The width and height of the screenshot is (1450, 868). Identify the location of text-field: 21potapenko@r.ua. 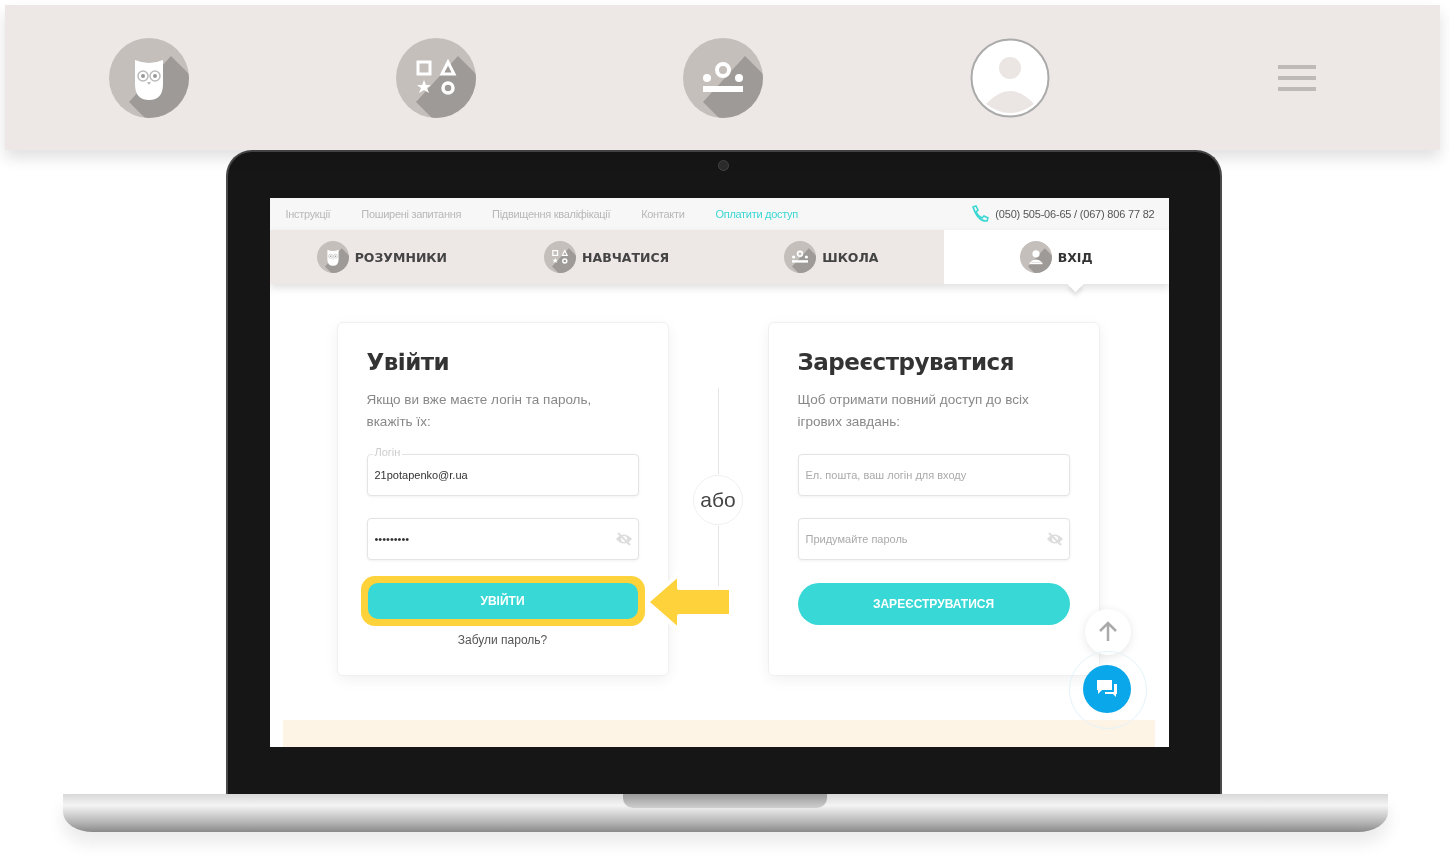
(502, 475).